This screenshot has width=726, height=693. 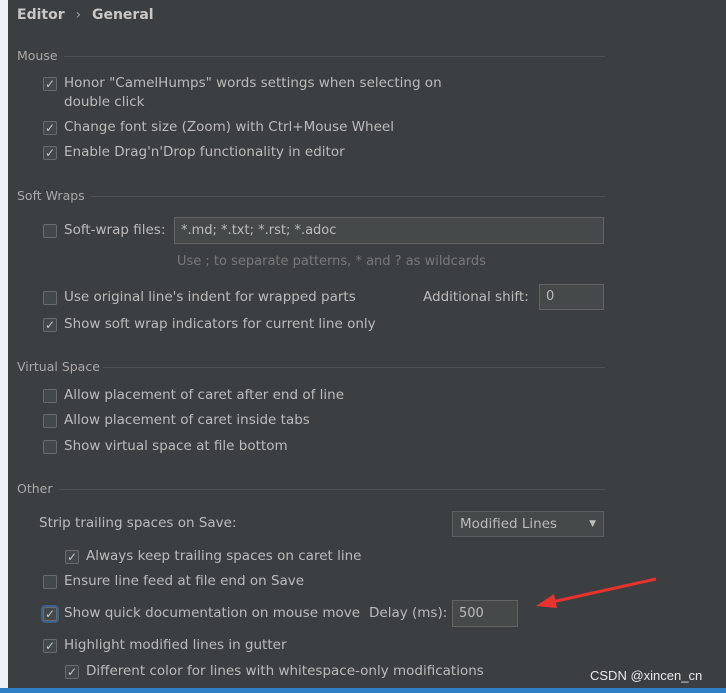 What do you see at coordinates (50, 447) in the screenshot?
I see `virtual-space-bottom-checkbox` at bounding box center [50, 447].